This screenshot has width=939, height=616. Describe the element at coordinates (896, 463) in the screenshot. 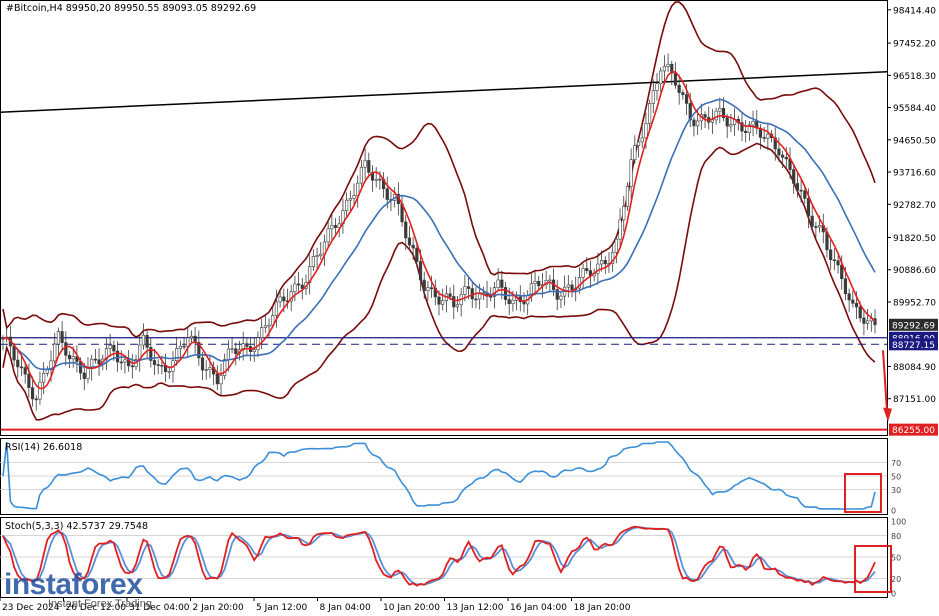

I see `rsi-tick-label: 70` at that location.